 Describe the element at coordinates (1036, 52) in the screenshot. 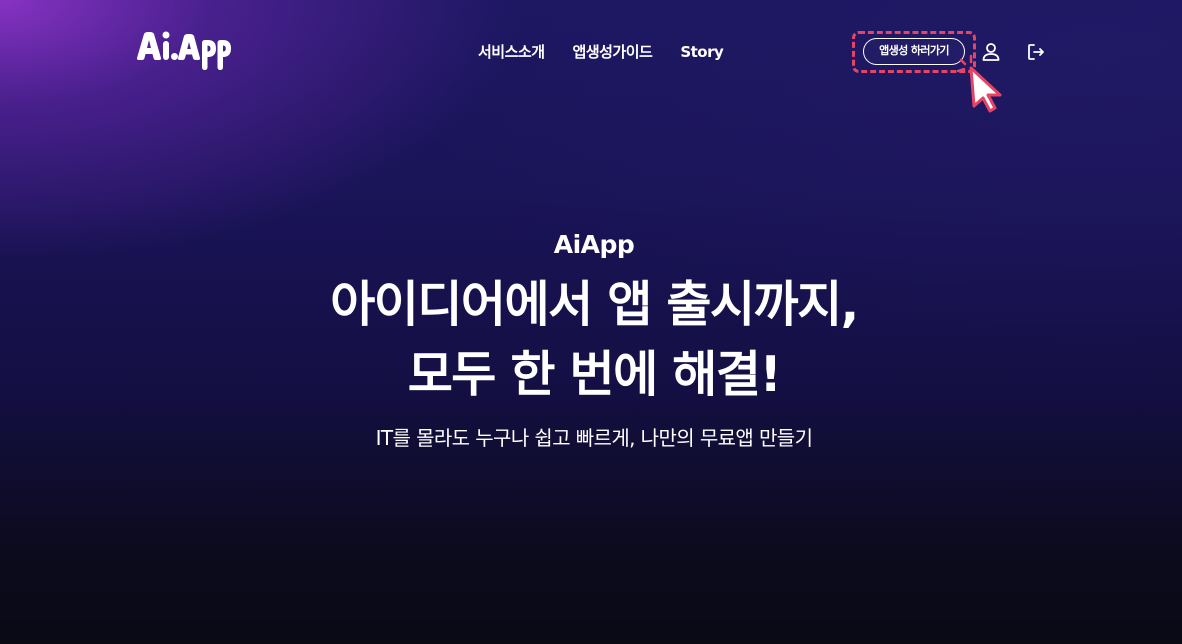

I see `logout-icon` at that location.